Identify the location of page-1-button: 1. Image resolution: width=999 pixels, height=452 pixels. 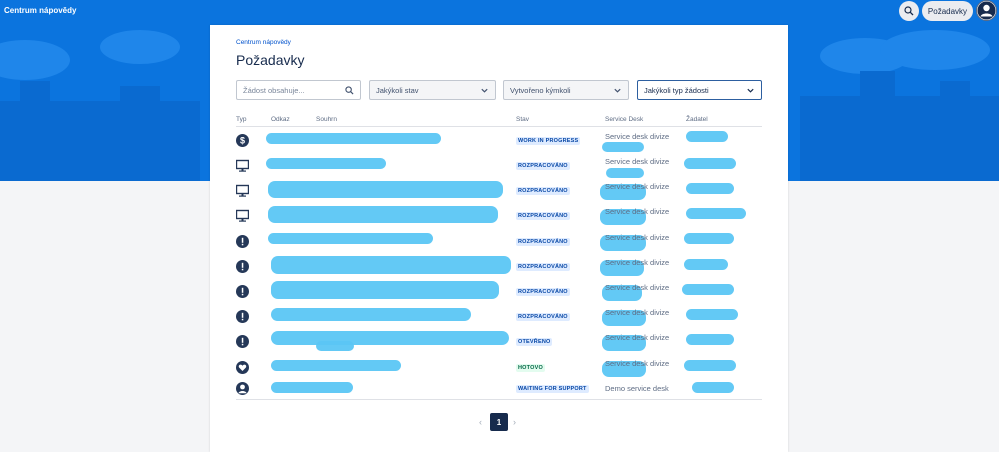
(499, 422).